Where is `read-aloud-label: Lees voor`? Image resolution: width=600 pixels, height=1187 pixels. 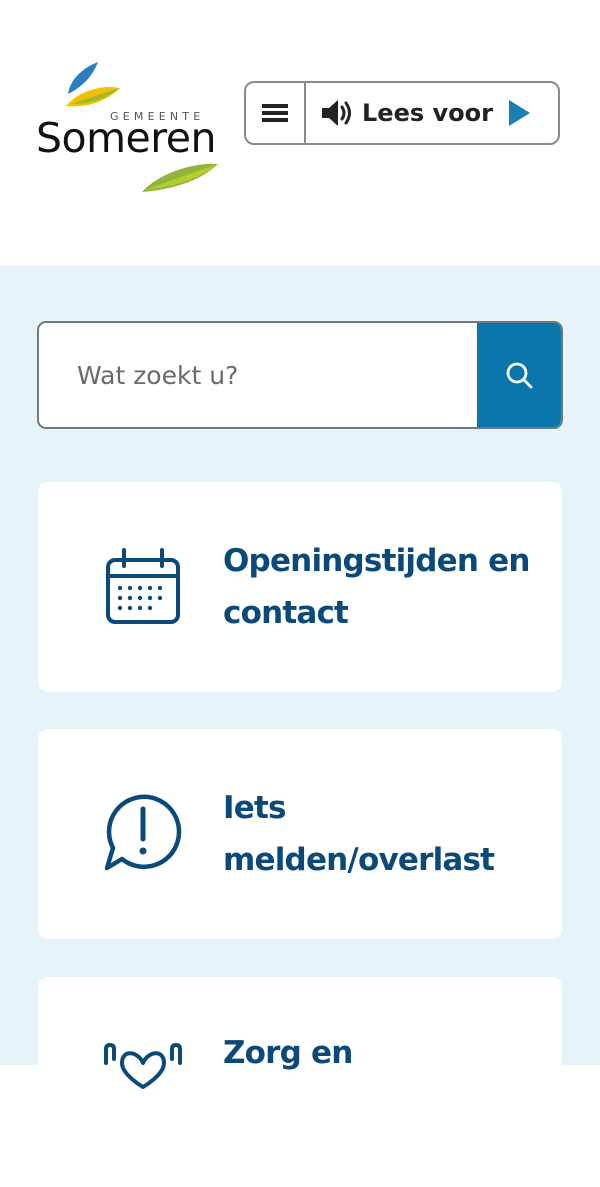
read-aloud-label: Lees voor is located at coordinates (427, 113).